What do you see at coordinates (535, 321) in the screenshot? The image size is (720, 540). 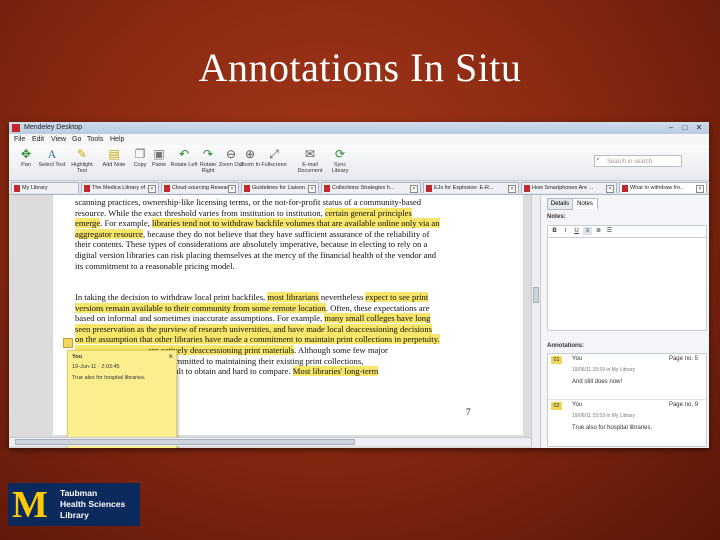 I see `vertical-scrollbar` at bounding box center [535, 321].